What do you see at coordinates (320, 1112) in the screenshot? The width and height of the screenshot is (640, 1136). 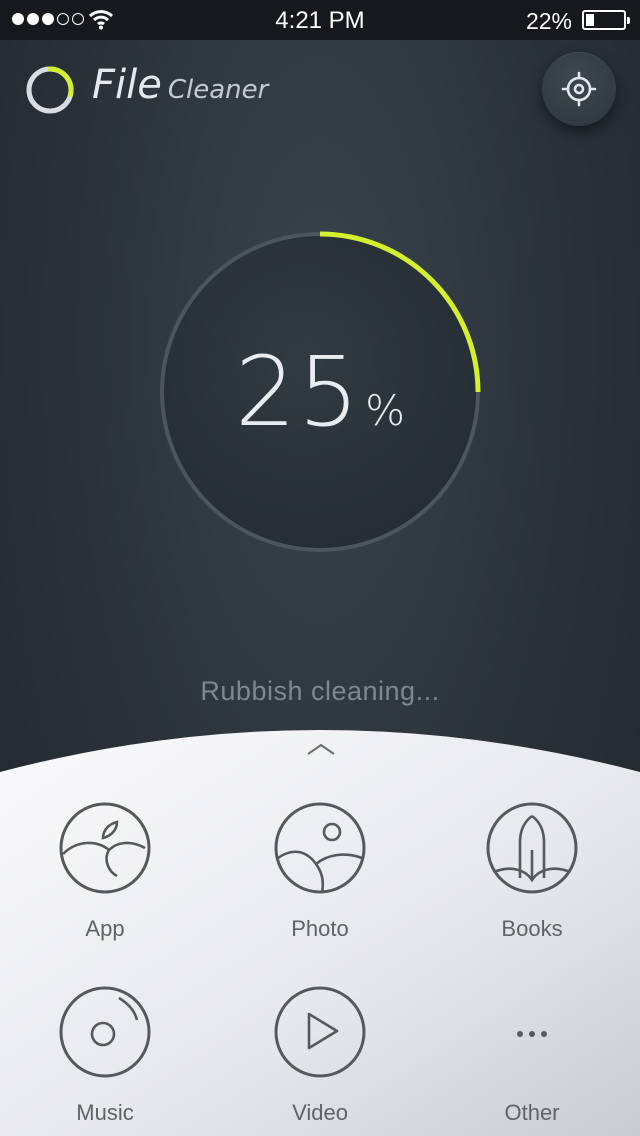 I see `category-label: Video` at bounding box center [320, 1112].